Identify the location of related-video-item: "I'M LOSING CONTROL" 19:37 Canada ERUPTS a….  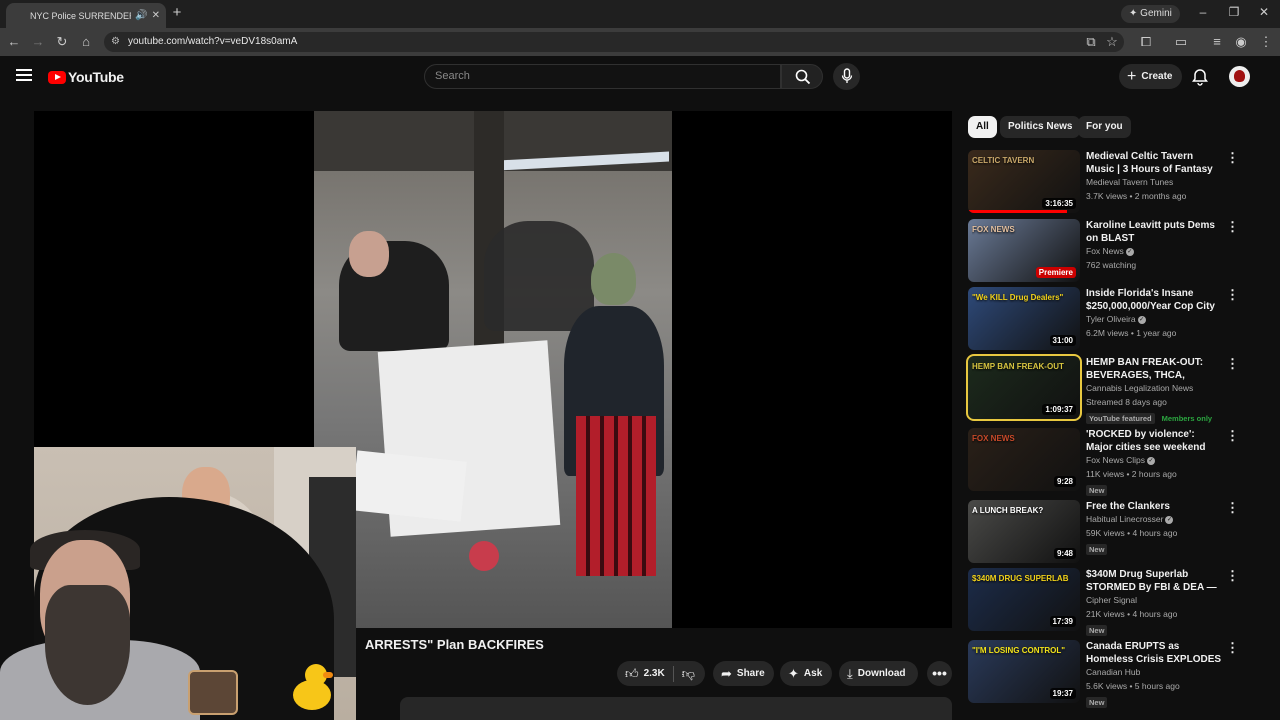
(1107, 674).